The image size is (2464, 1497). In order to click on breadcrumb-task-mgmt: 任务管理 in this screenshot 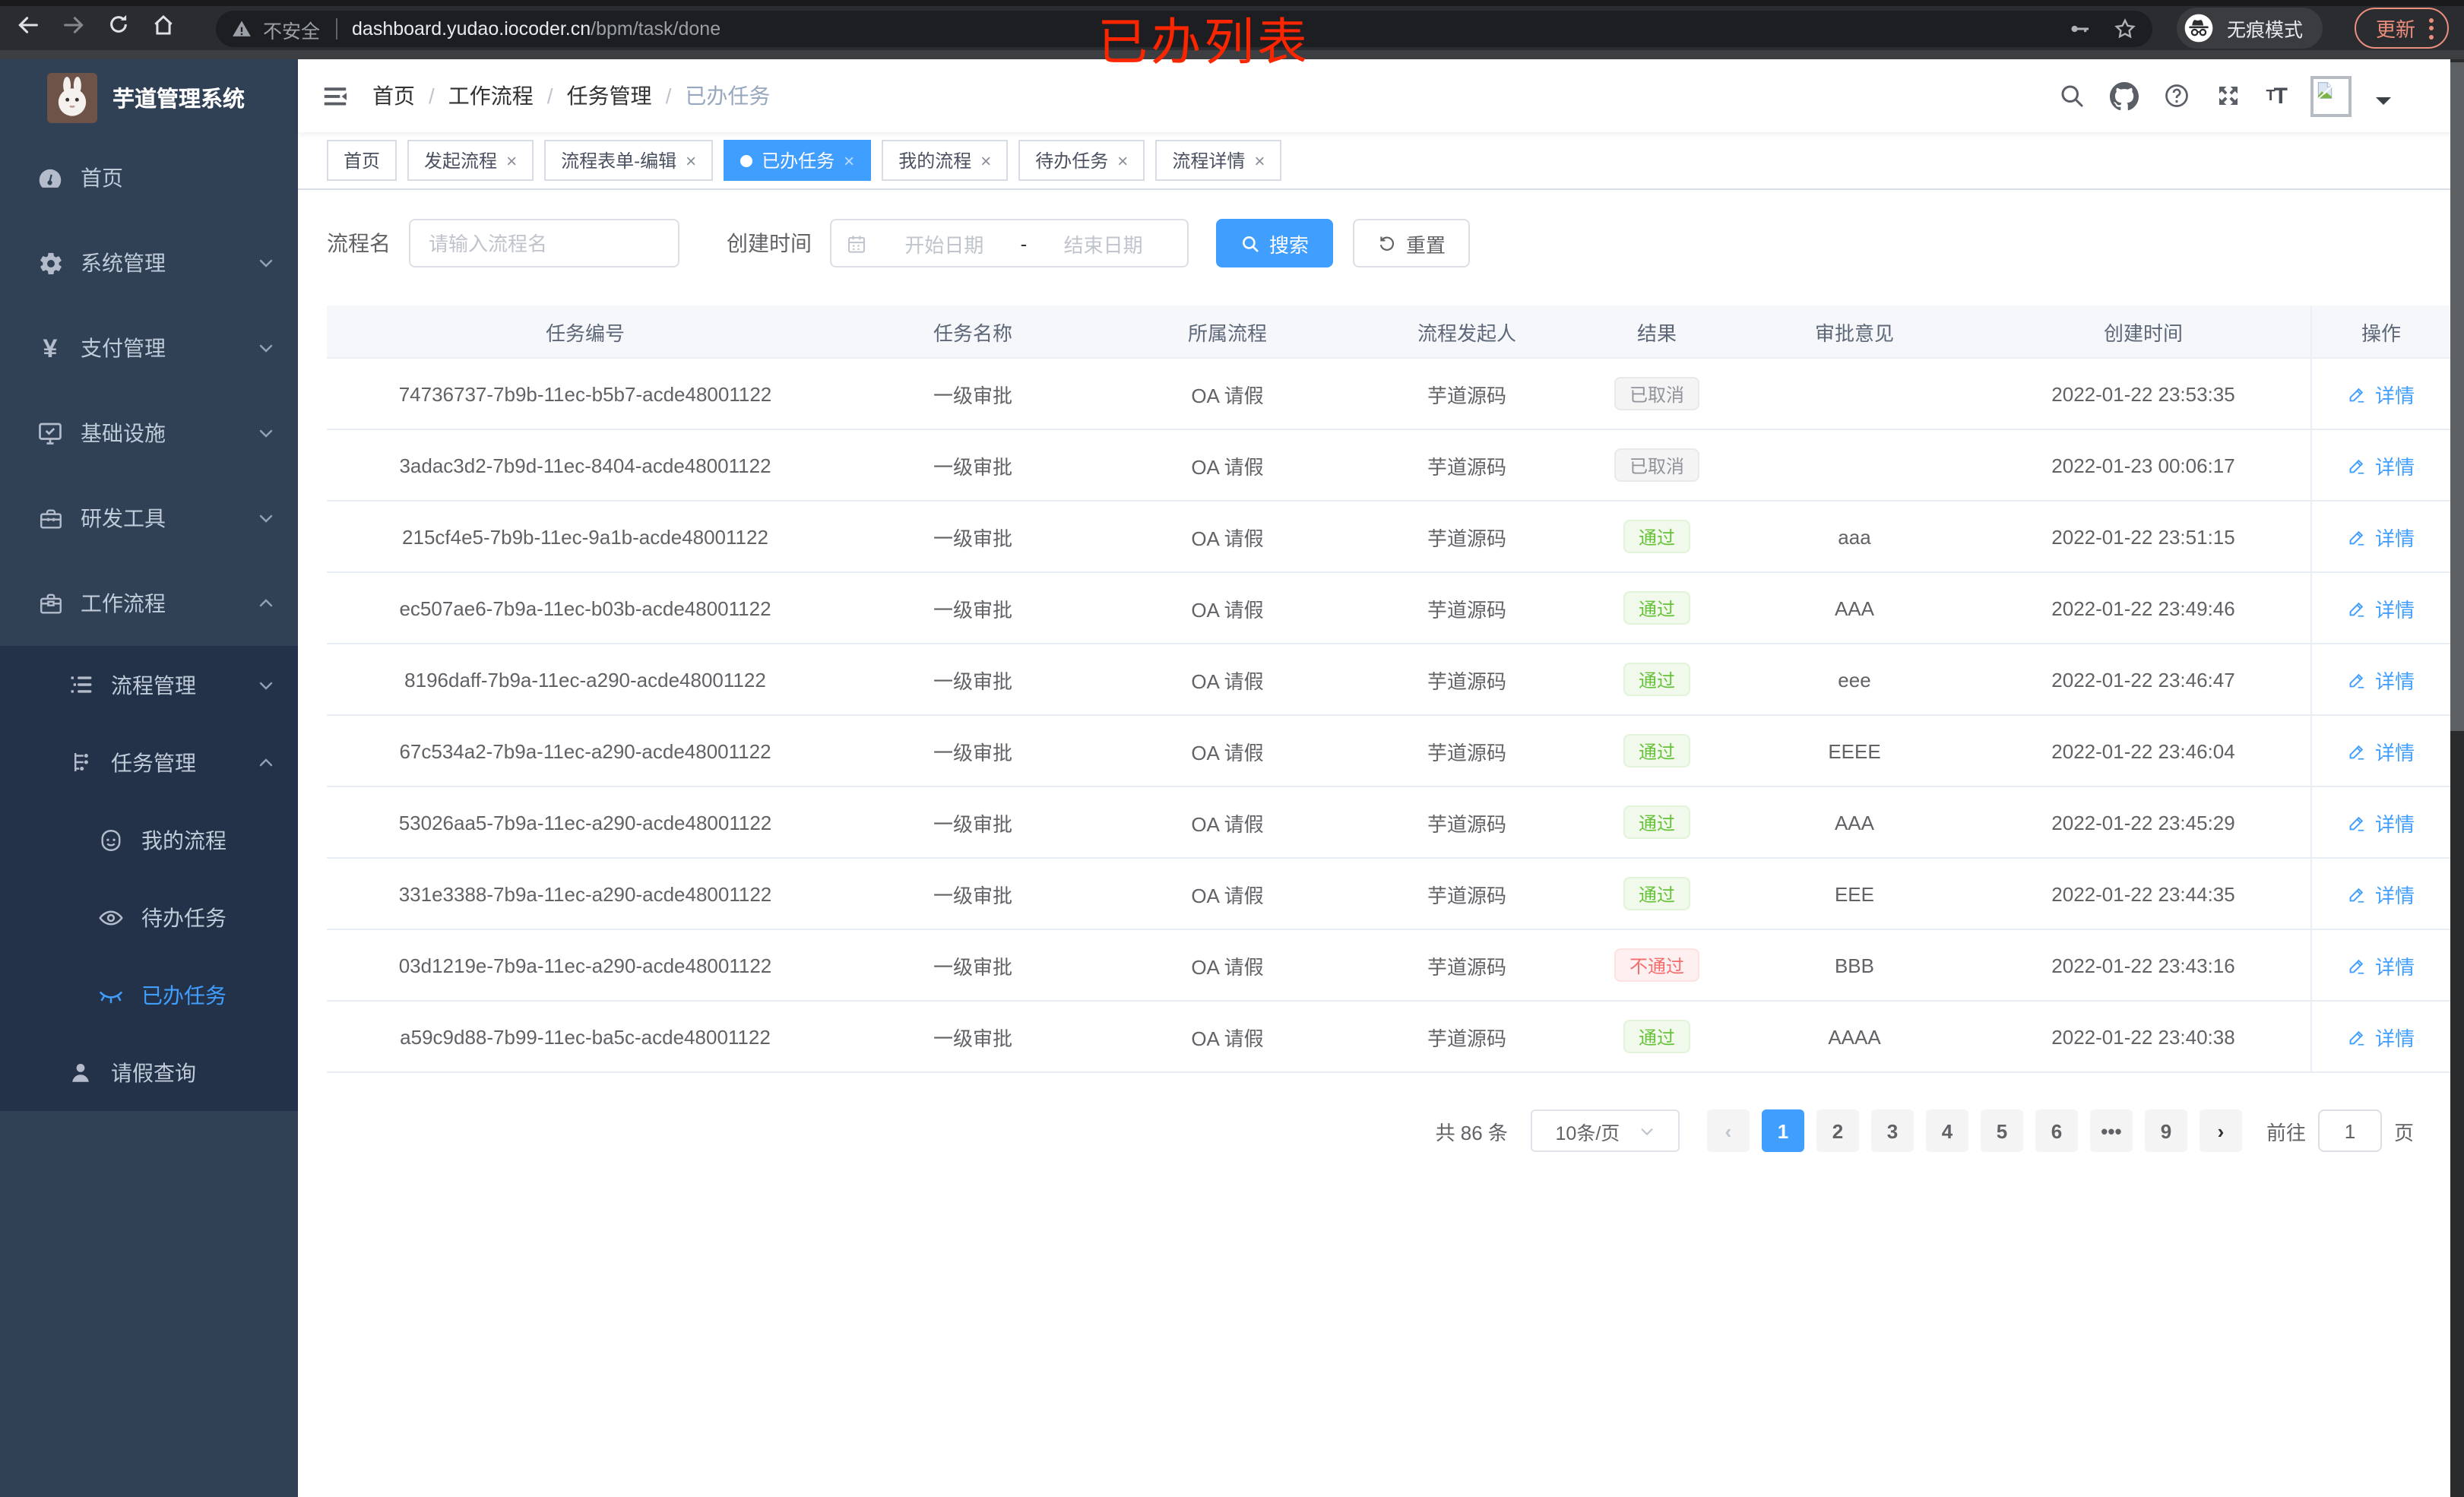, I will do `click(609, 96)`.